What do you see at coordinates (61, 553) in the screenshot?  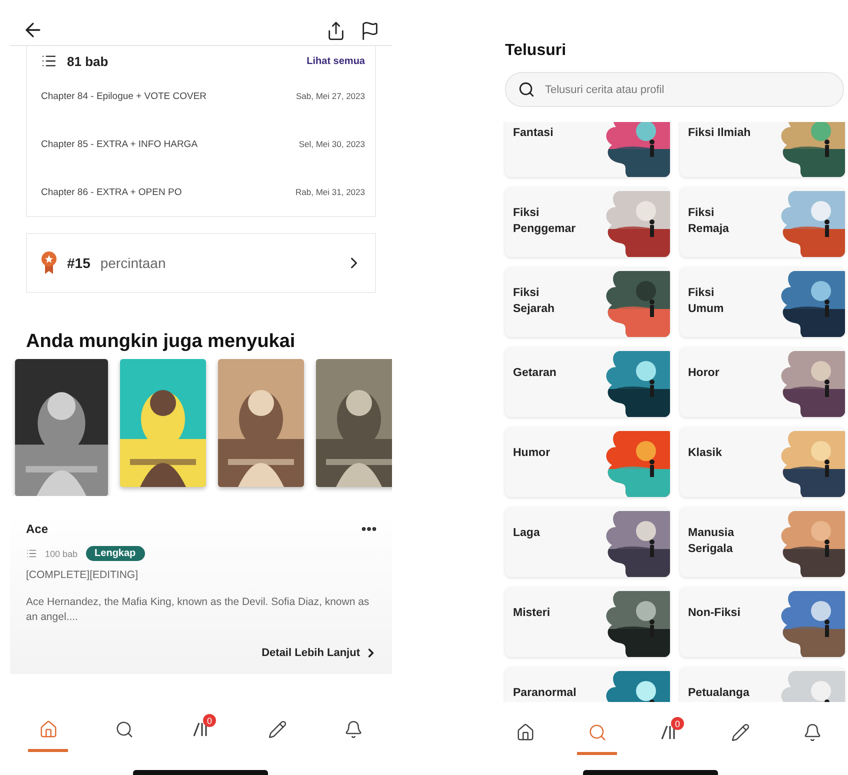 I see `part-count: 100 bab` at bounding box center [61, 553].